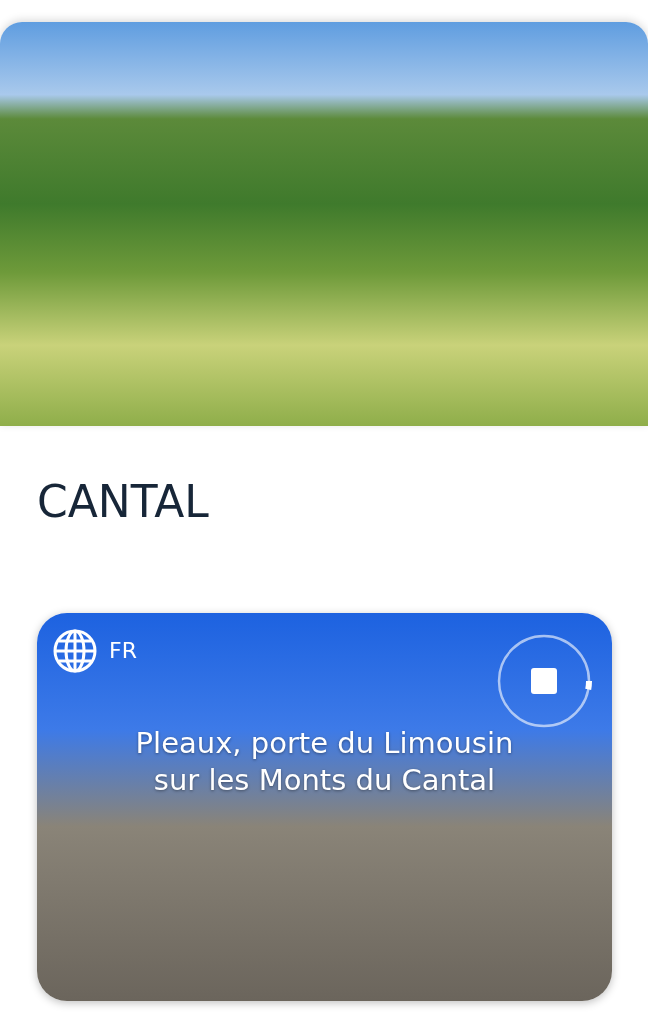 The image size is (648, 1024). I want to click on stop-button, so click(544, 680).